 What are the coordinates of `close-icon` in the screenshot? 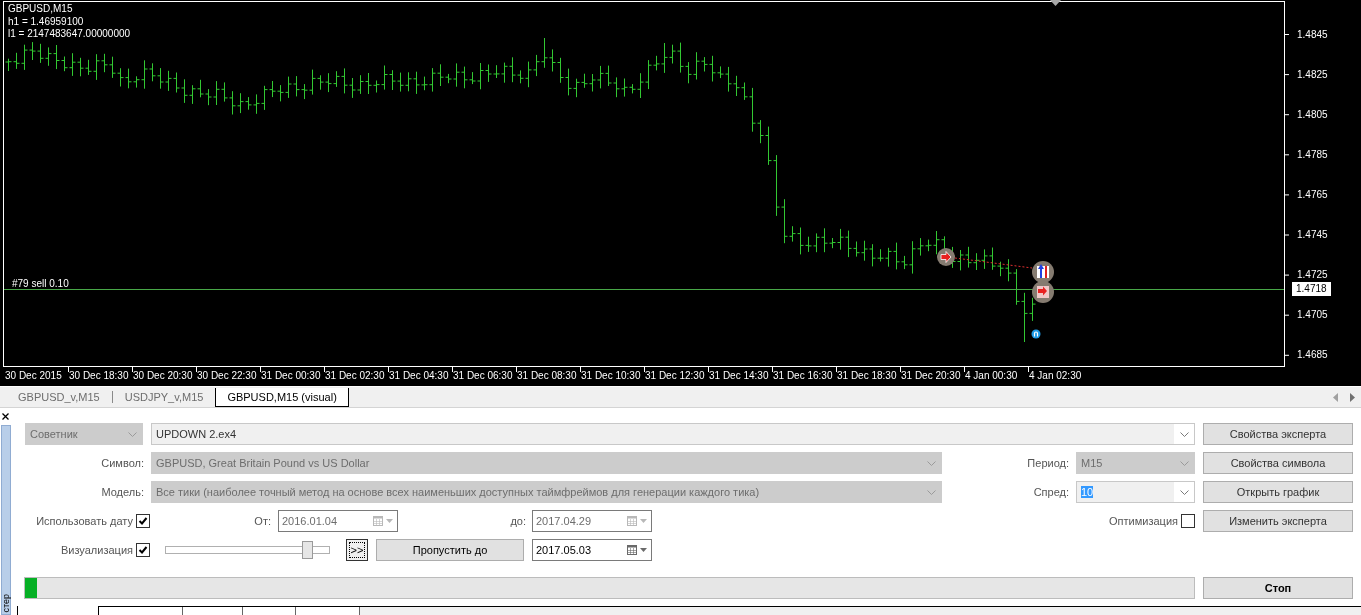 It's located at (5, 416).